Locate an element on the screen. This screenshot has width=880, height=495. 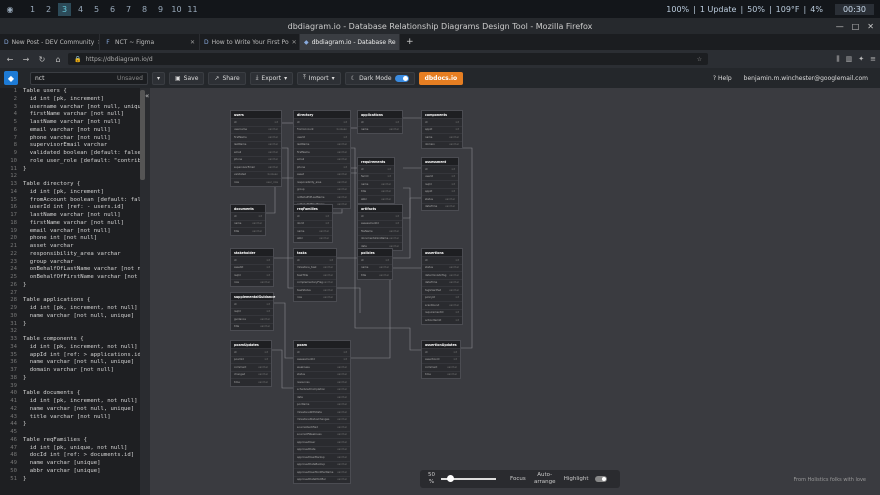
table-field: comment varchar is located at coordinates (251, 367).